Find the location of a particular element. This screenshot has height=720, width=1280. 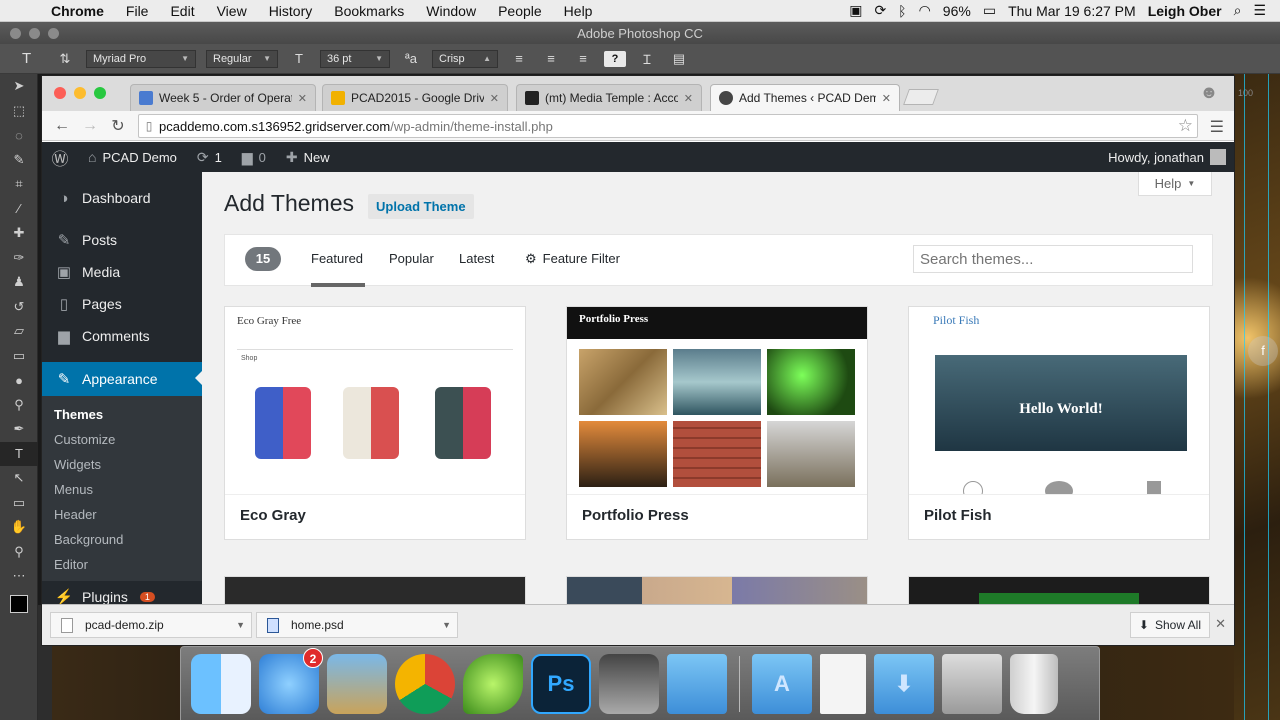

warp-text-icon: Ɪ is located at coordinates (647, 59).